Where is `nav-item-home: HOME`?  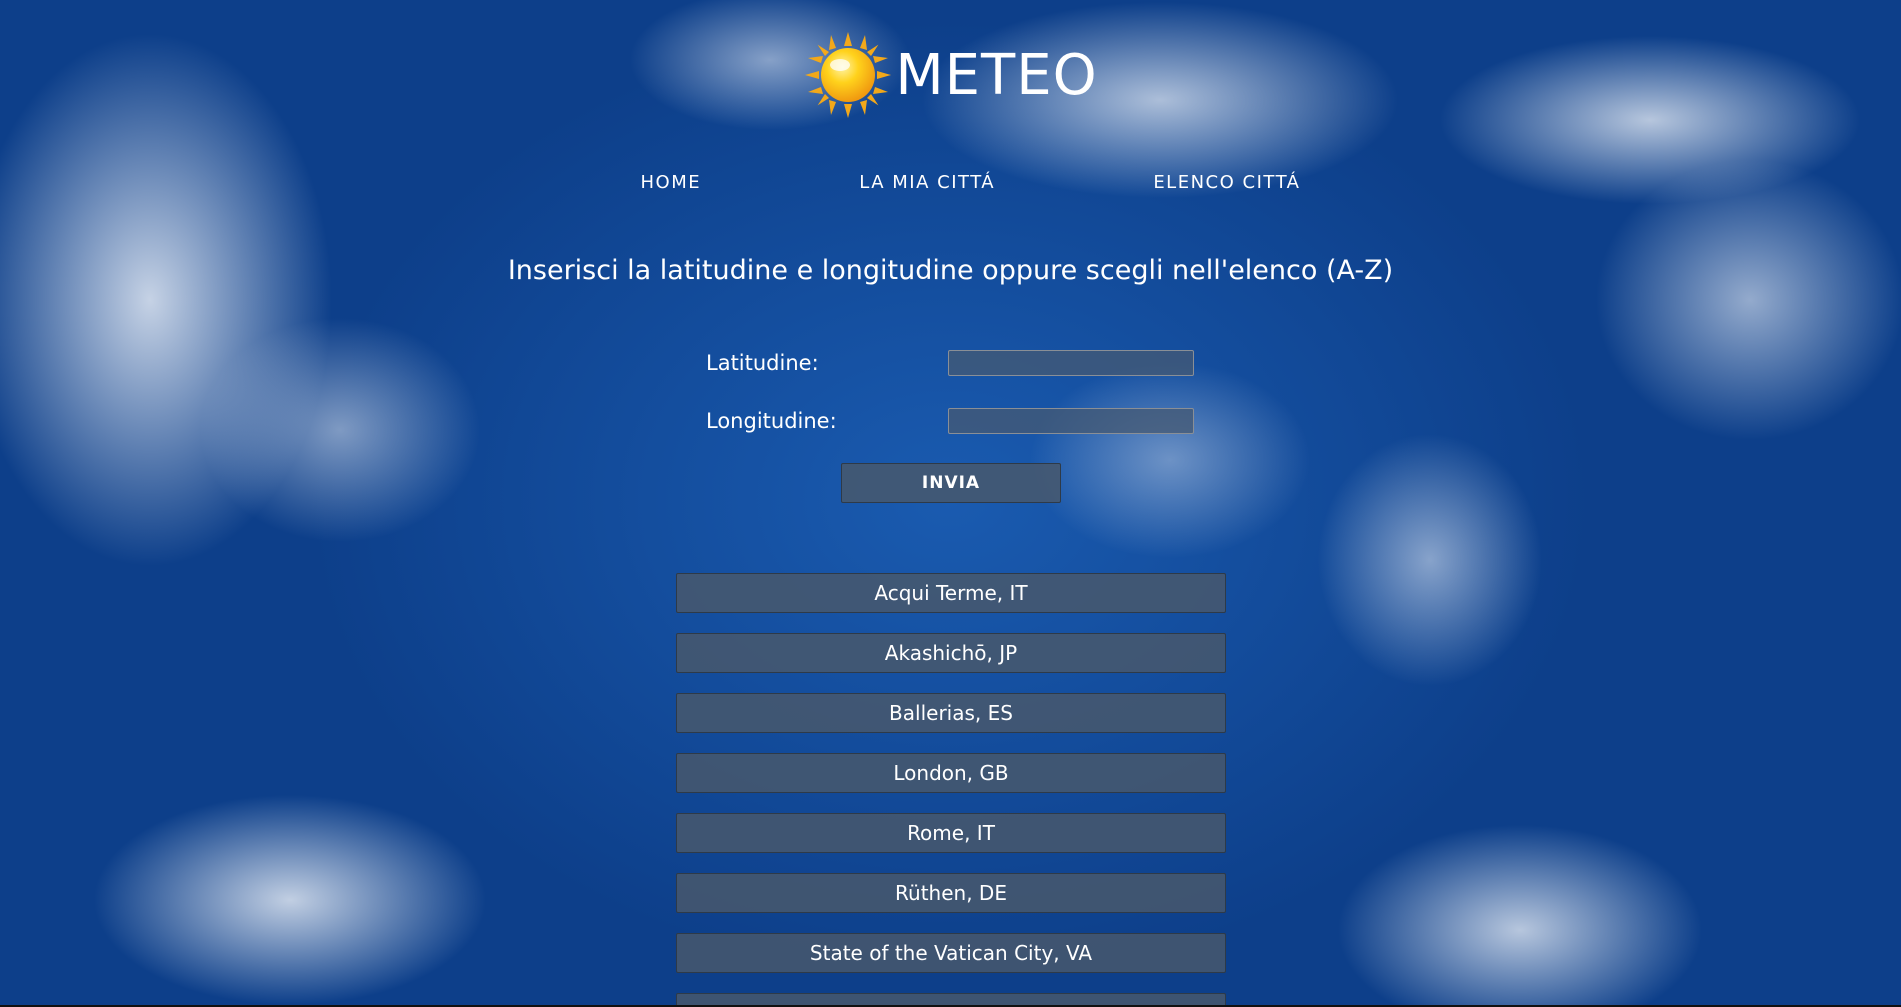
nav-item-home: HOME is located at coordinates (671, 182).